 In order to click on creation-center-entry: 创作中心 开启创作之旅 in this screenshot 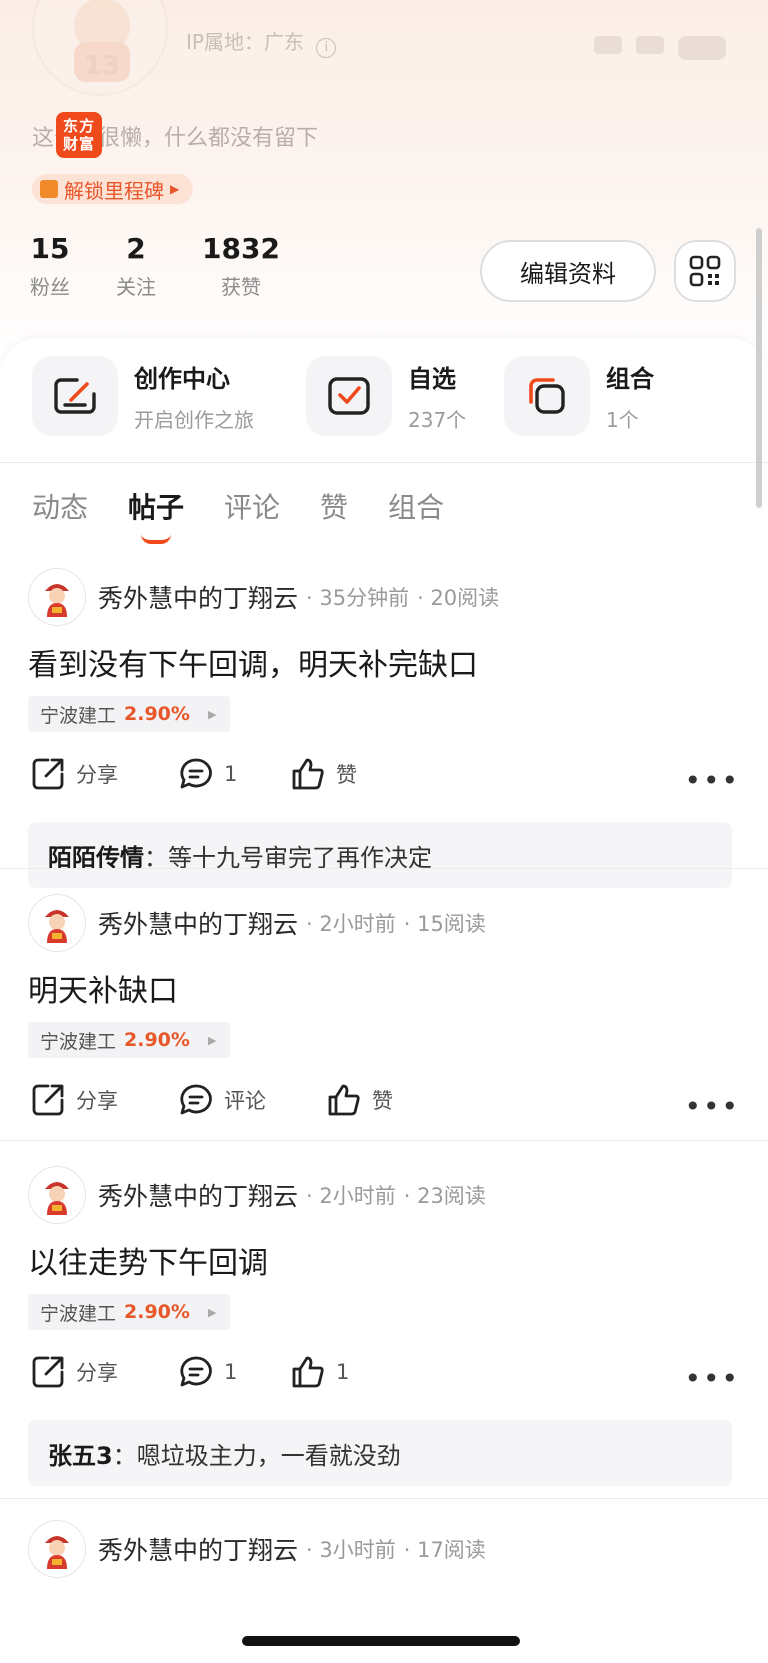, I will do `click(143, 396)`.